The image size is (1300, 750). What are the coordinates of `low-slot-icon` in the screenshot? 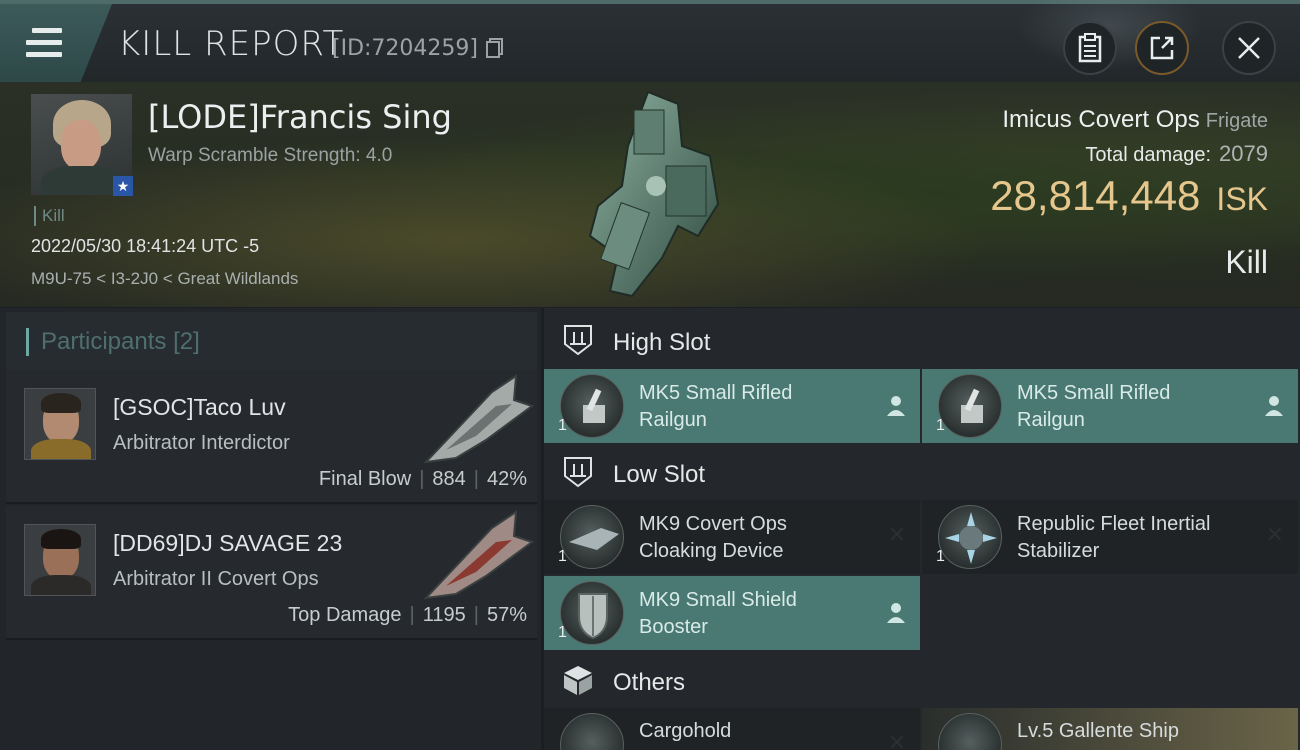 It's located at (578, 472).